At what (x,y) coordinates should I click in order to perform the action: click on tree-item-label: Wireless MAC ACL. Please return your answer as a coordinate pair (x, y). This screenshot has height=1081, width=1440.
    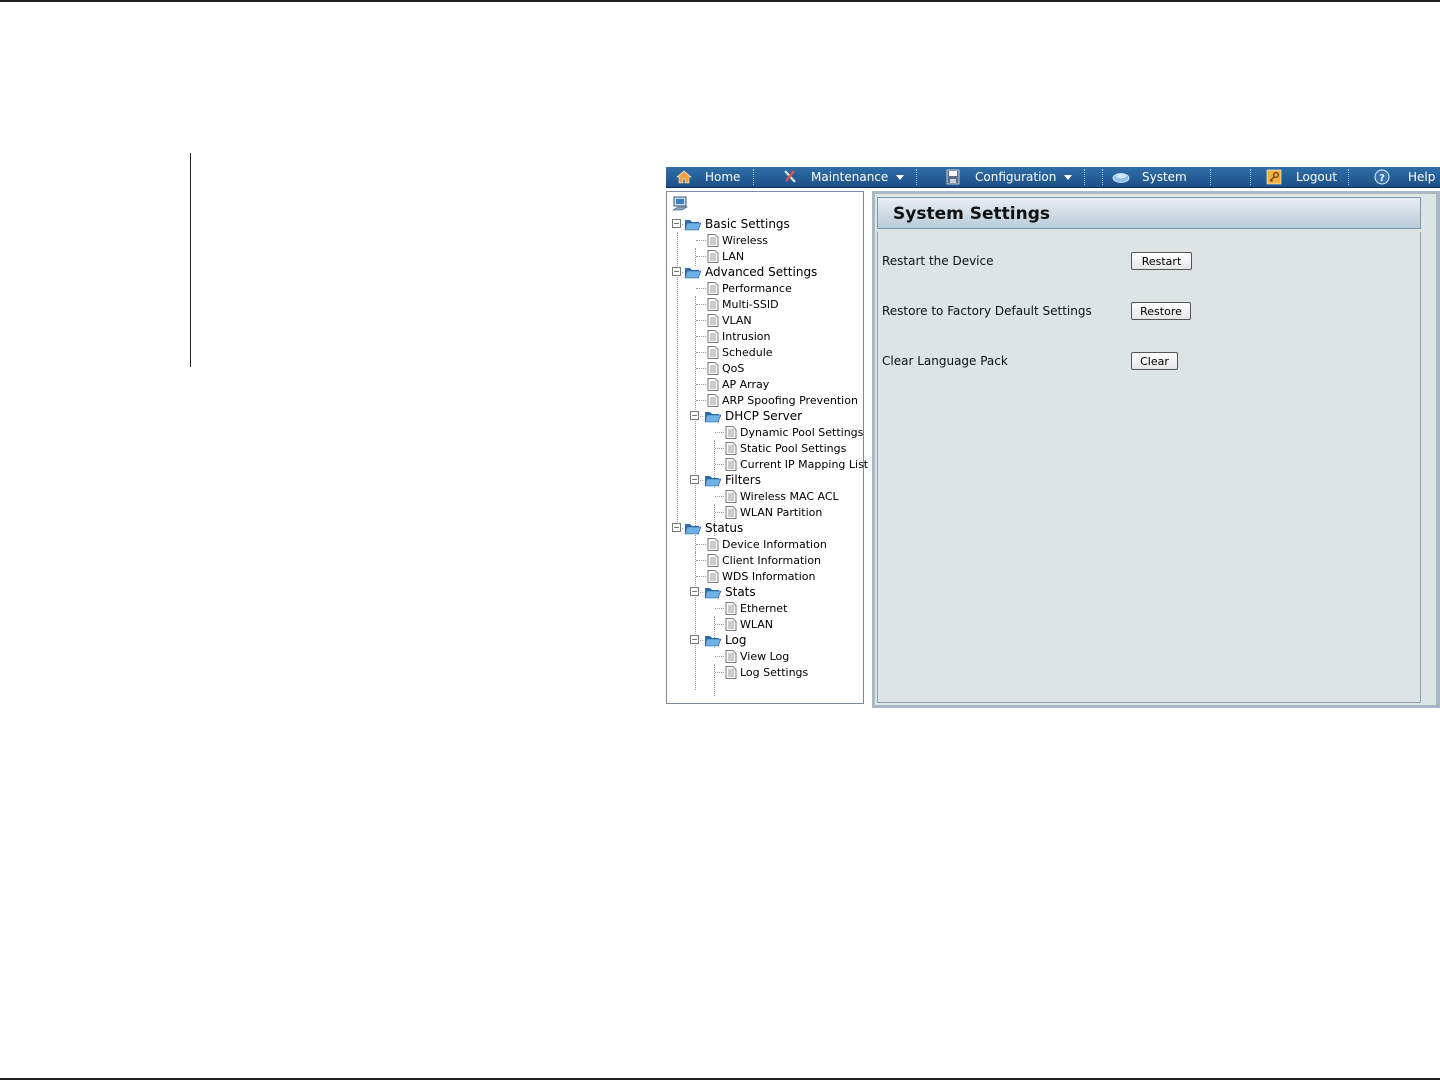
    Looking at the image, I should click on (789, 496).